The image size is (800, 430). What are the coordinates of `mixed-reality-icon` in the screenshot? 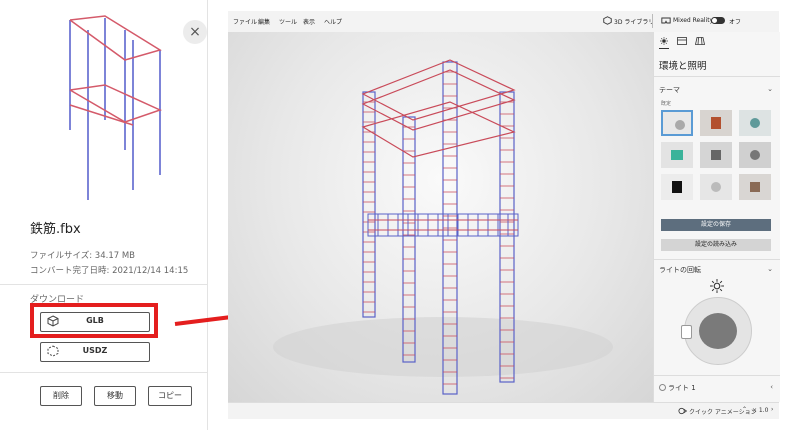 It's located at (666, 20).